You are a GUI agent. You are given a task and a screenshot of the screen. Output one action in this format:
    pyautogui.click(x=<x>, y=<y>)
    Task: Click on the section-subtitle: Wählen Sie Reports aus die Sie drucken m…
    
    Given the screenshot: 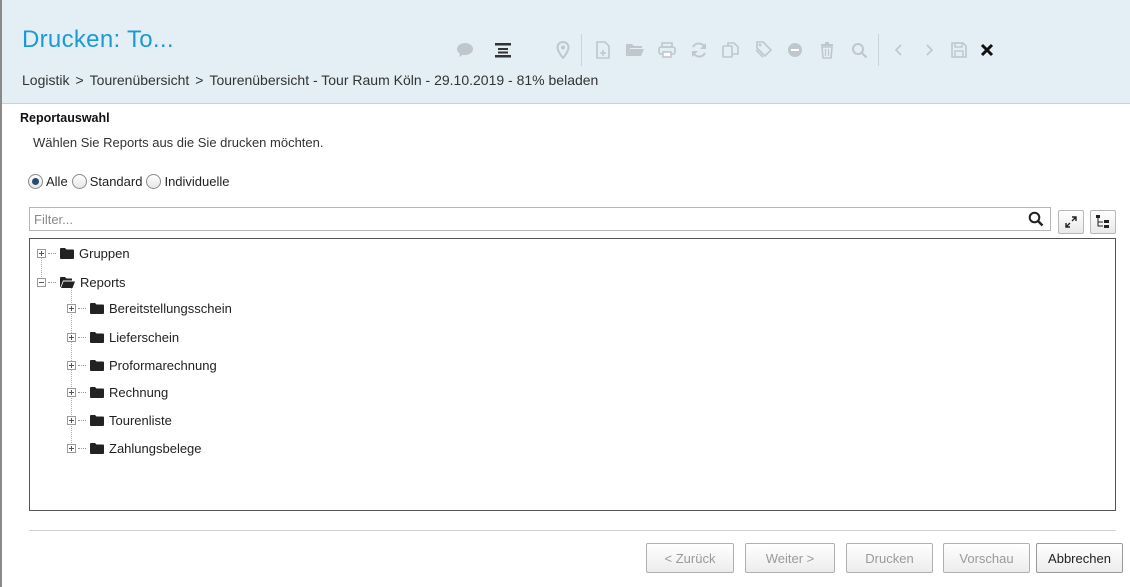 What is the action you would take?
    pyautogui.click(x=178, y=142)
    